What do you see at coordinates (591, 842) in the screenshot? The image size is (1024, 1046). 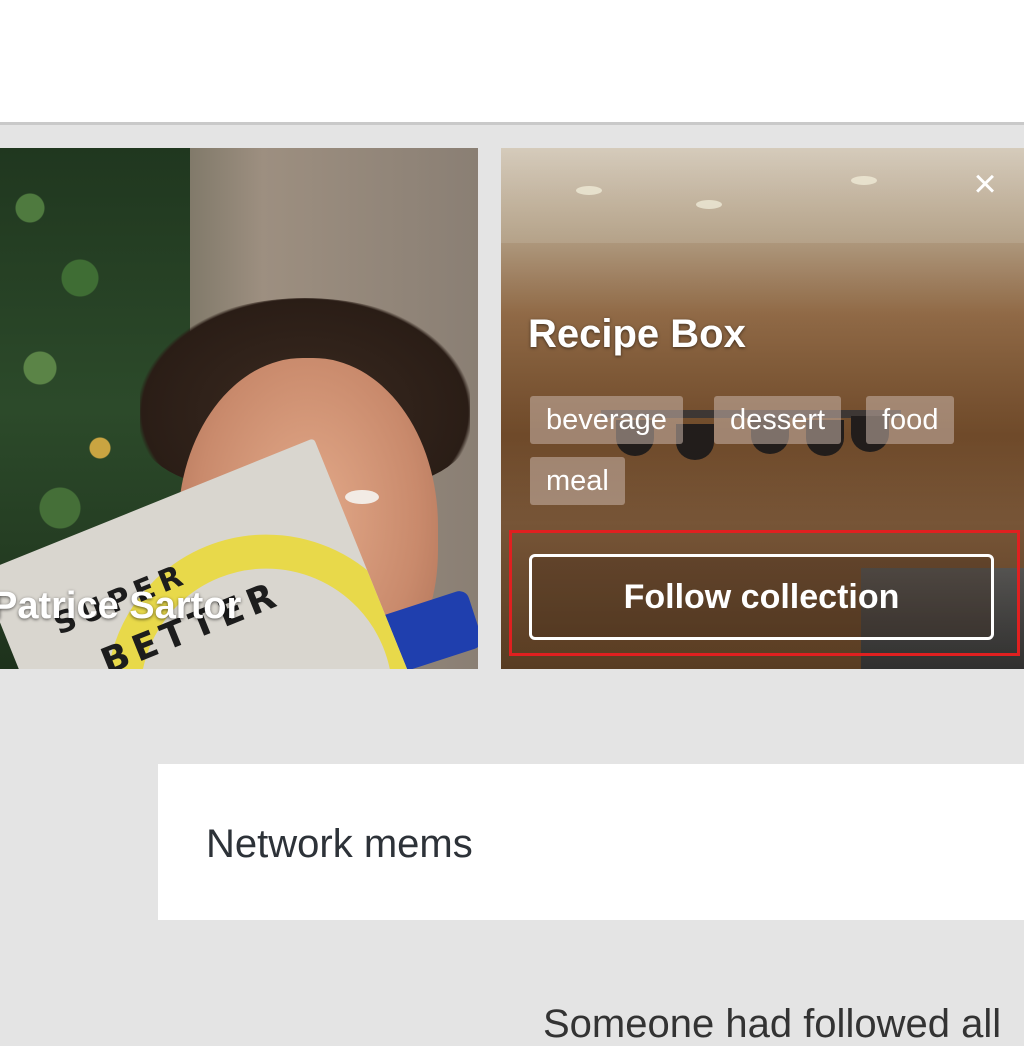 I see `network-panel: Network mems` at bounding box center [591, 842].